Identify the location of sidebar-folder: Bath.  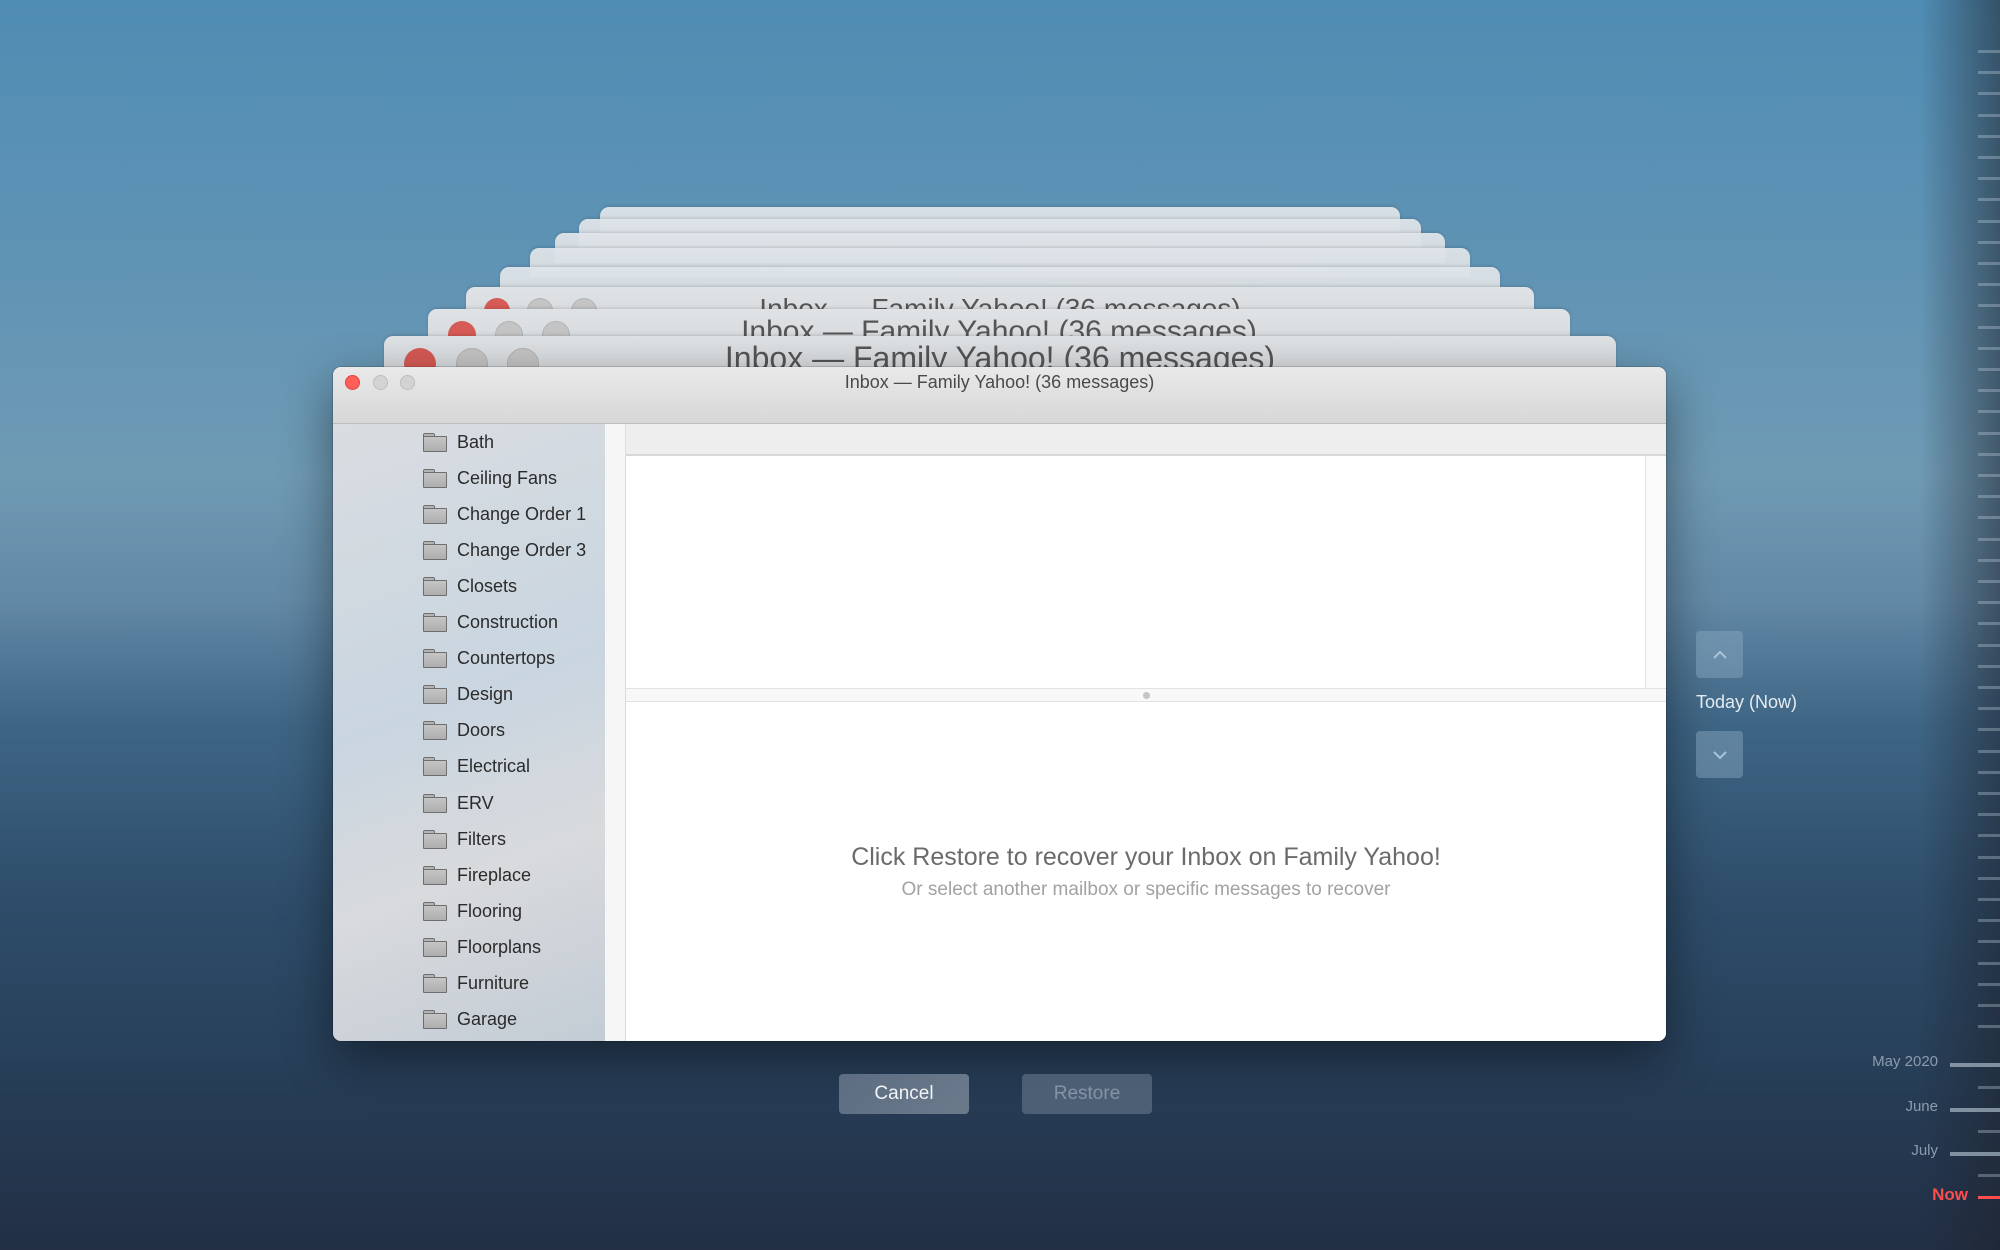
(458, 442).